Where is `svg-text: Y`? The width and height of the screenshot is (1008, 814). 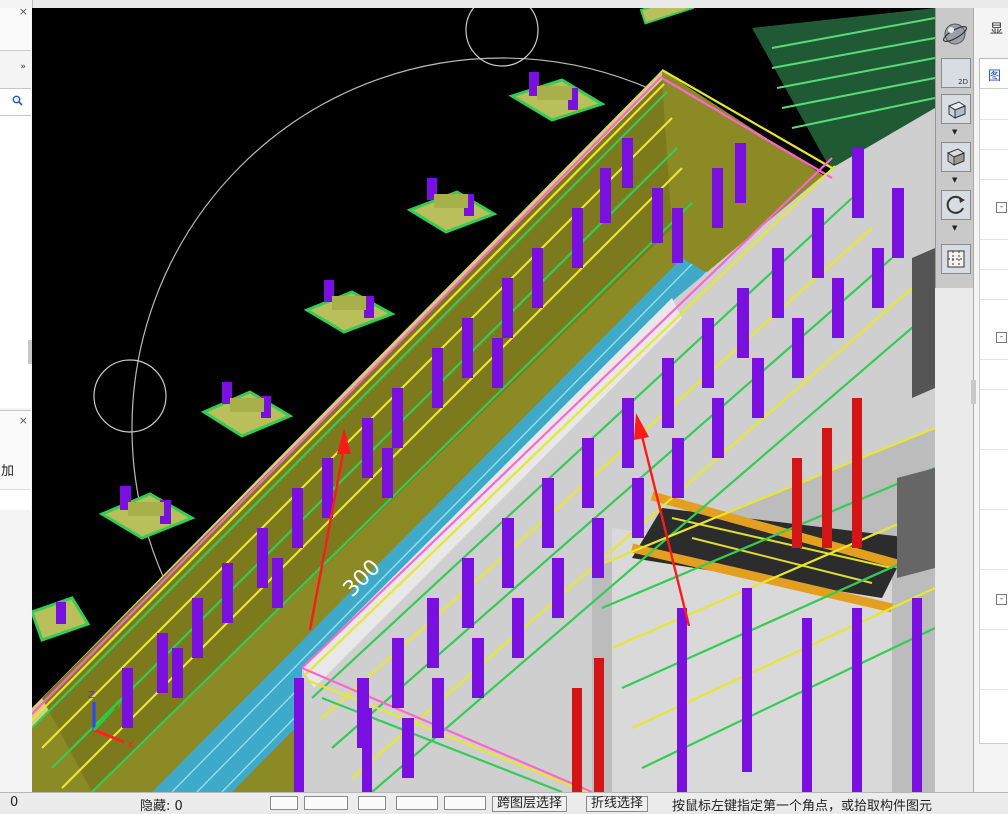
svg-text: Y is located at coordinates (119, 705).